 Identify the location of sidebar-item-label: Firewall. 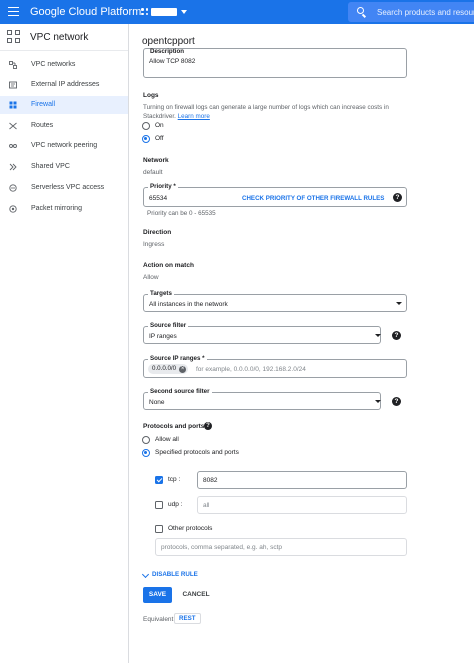
(43, 104).